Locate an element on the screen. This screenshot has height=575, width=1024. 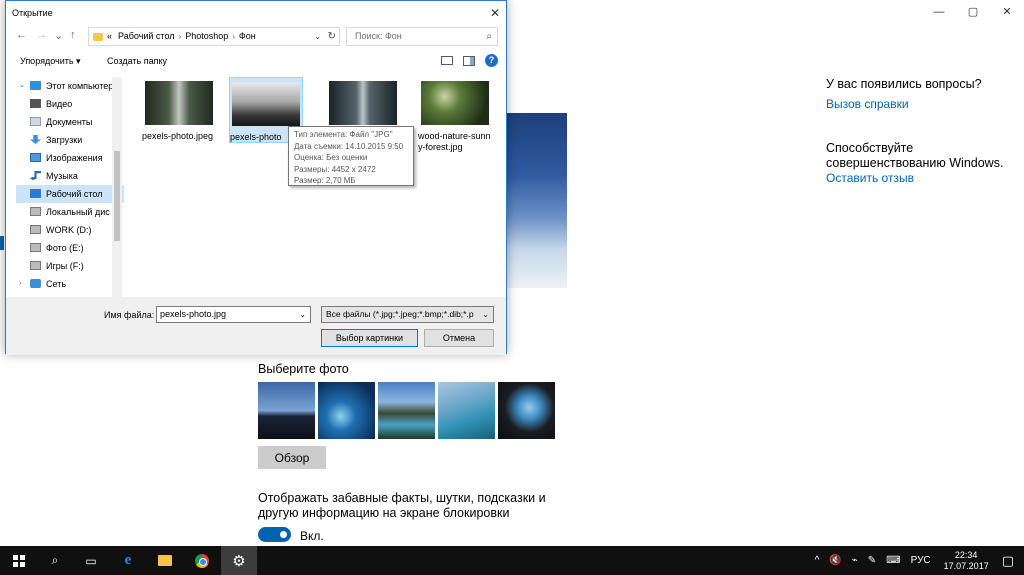
network-icon: ⌁ is located at coordinates (855, 560).